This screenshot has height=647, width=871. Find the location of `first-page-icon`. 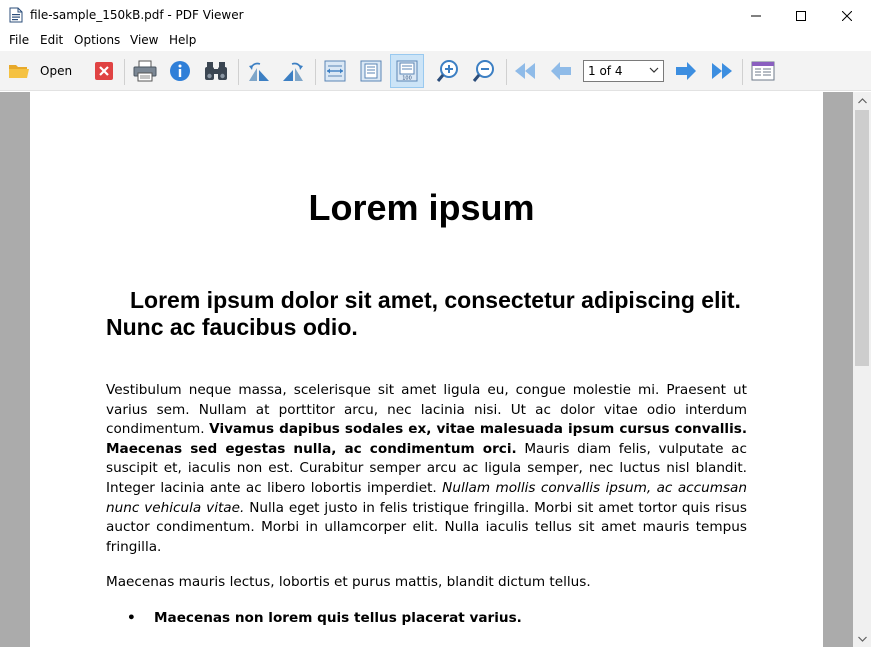

first-page-icon is located at coordinates (525, 71).